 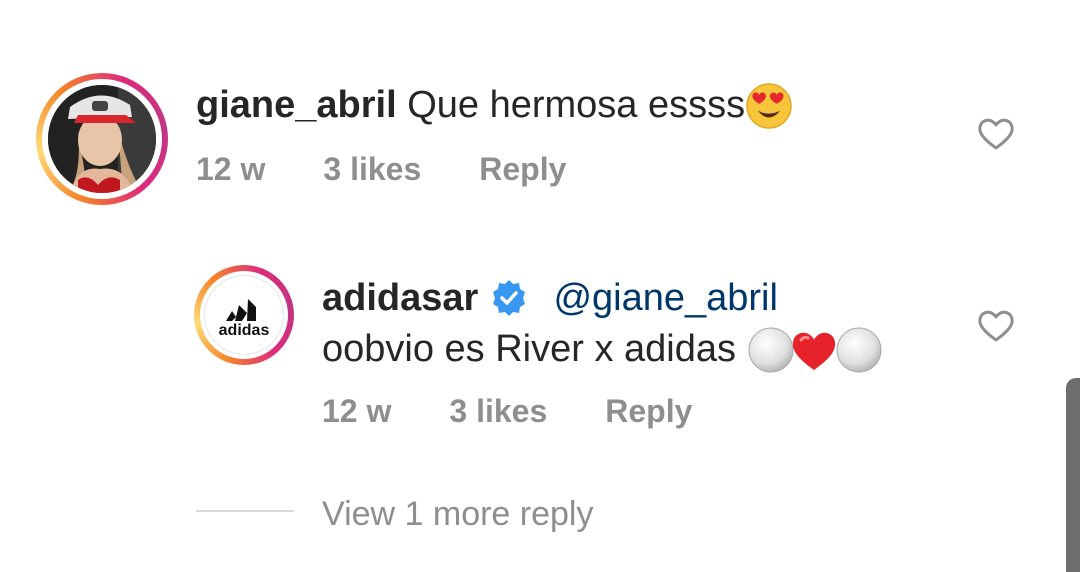 I want to click on heart-eyes-emoji-icon, so click(x=769, y=107).